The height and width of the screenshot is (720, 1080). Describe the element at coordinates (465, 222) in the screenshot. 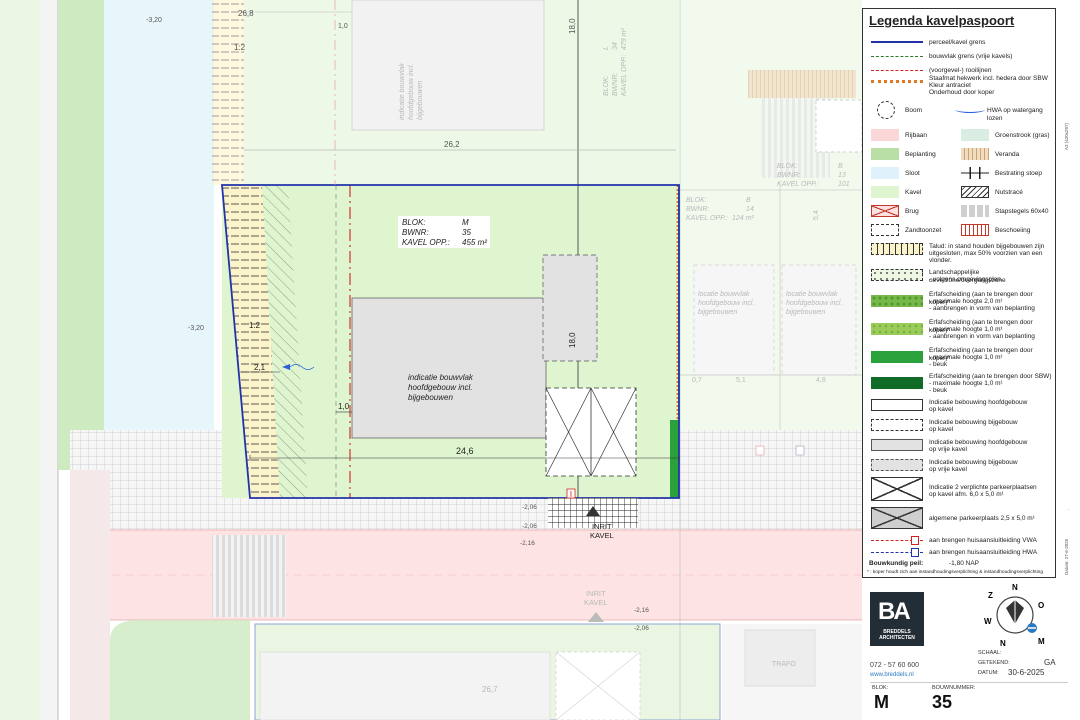

I see `lot-blok-value: M` at that location.